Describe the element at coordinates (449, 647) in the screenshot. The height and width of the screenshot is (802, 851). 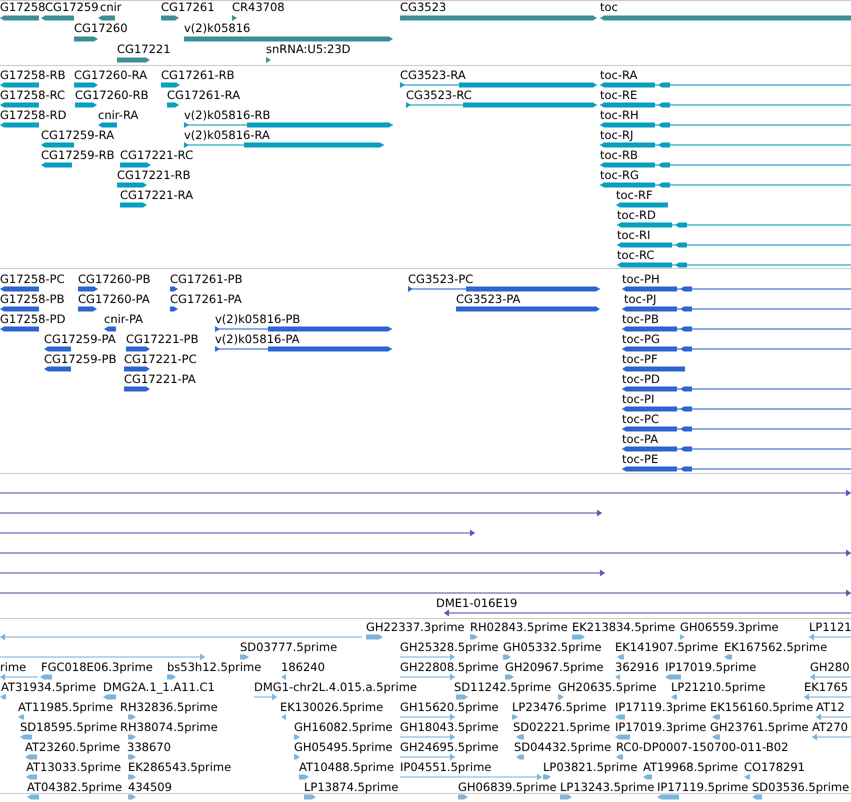
I see `feature-label: GH25328.5prime` at that location.